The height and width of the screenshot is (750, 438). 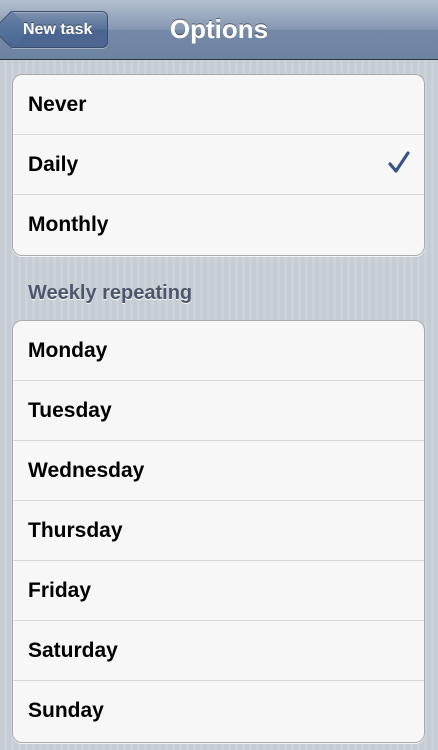 What do you see at coordinates (68, 224) in the screenshot?
I see `option-label: Monthly` at bounding box center [68, 224].